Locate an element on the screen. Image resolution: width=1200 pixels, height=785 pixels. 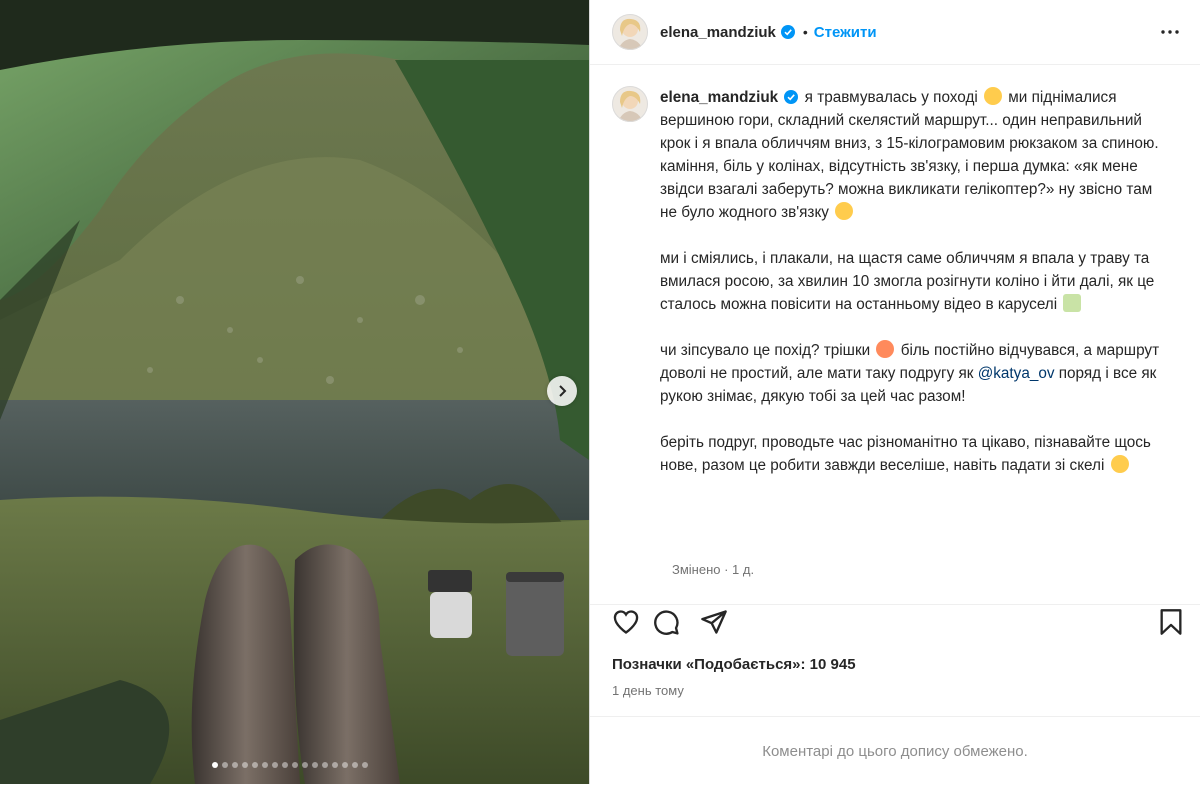
likes-count: Позначки «Подобається»: 10 945 is located at coordinates (734, 664).